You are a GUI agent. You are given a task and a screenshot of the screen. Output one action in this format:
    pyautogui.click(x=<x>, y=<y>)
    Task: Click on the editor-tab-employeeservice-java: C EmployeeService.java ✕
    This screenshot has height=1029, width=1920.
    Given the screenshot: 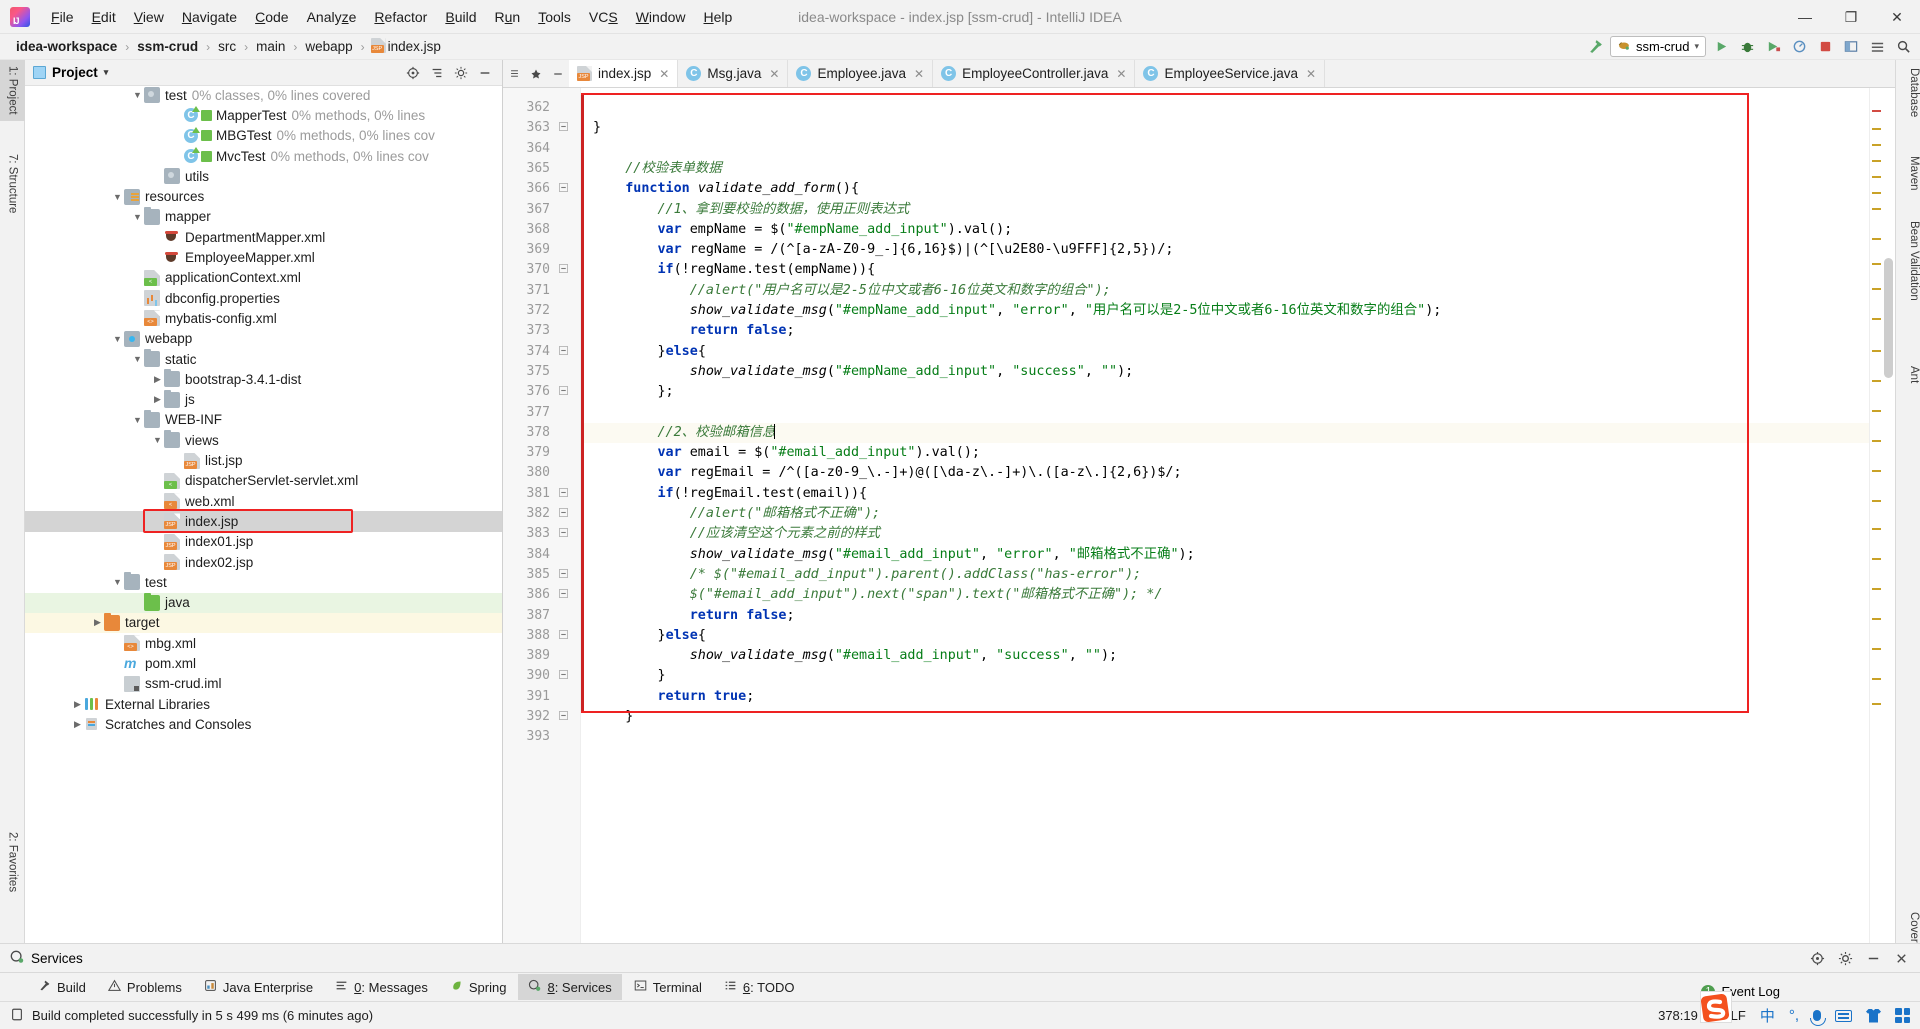 What is the action you would take?
    pyautogui.click(x=1230, y=73)
    